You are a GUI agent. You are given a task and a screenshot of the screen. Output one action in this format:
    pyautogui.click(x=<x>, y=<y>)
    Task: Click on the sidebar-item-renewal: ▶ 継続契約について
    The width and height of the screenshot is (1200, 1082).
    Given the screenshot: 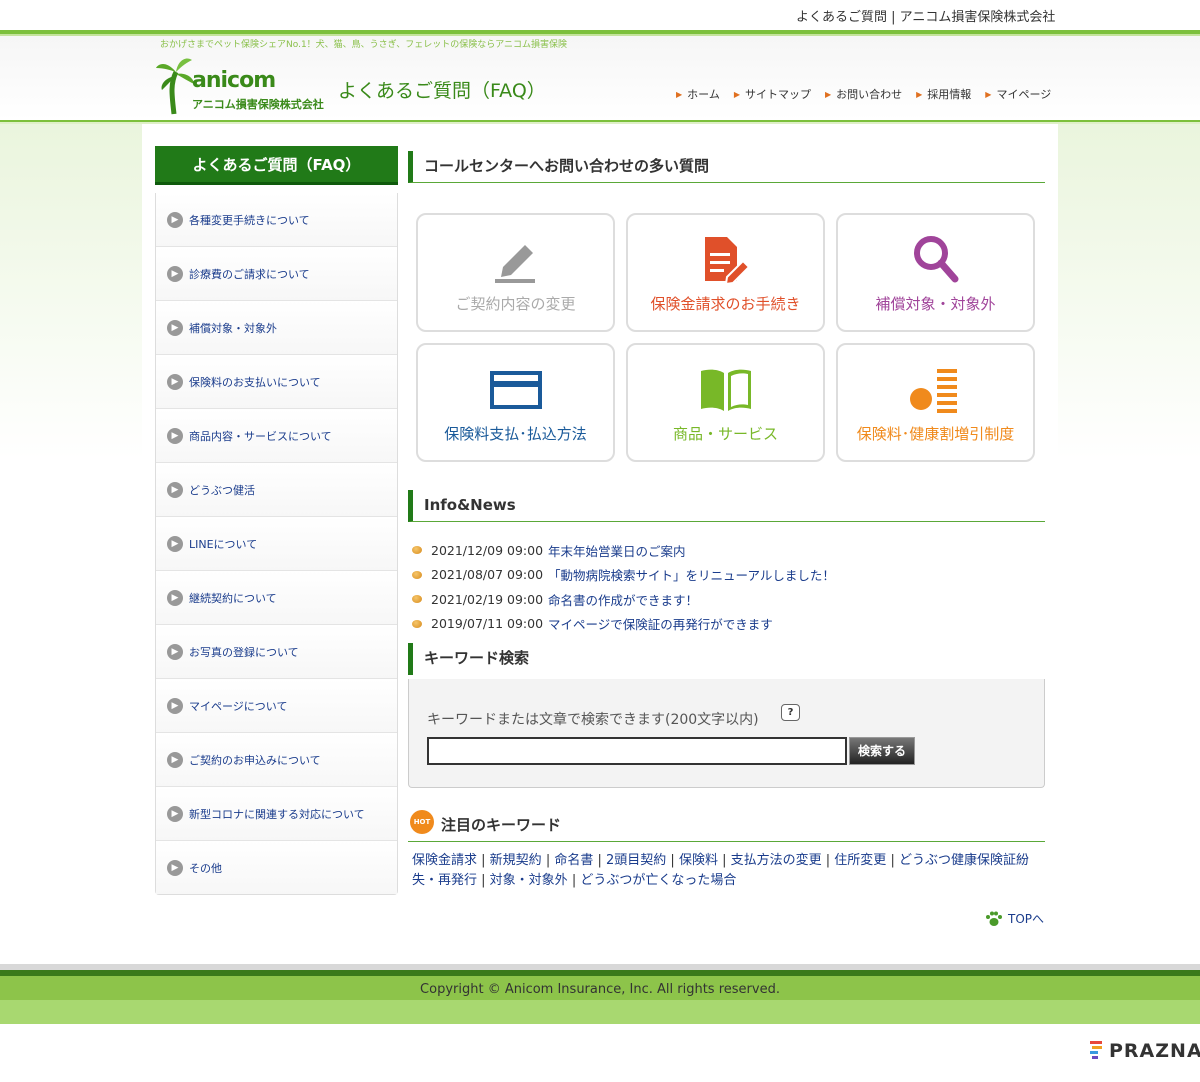 What is the action you would take?
    pyautogui.click(x=276, y=598)
    